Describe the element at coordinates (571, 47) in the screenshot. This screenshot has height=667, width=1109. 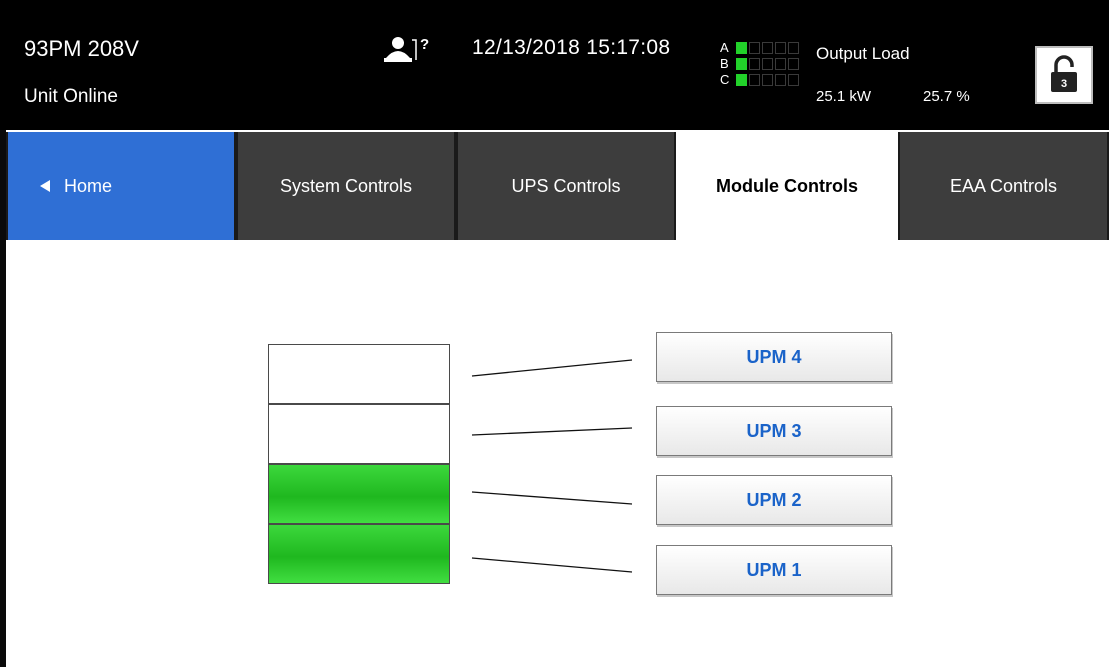
I see `date-time: 12/13/2018 15:17:08` at that location.